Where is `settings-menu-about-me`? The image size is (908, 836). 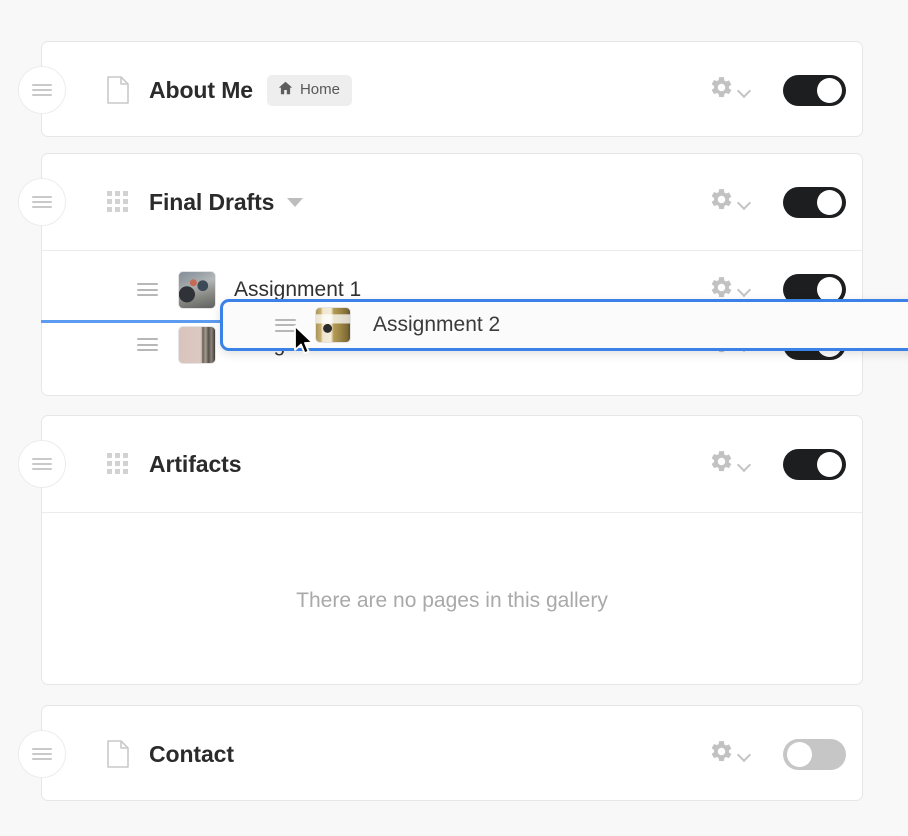 settings-menu-about-me is located at coordinates (730, 90).